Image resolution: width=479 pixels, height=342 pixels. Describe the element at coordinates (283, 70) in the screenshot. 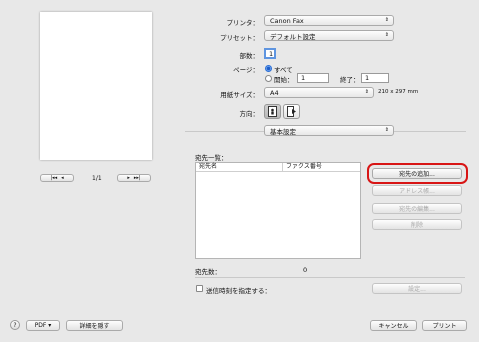

I see `pages-all-label: すべて` at that location.